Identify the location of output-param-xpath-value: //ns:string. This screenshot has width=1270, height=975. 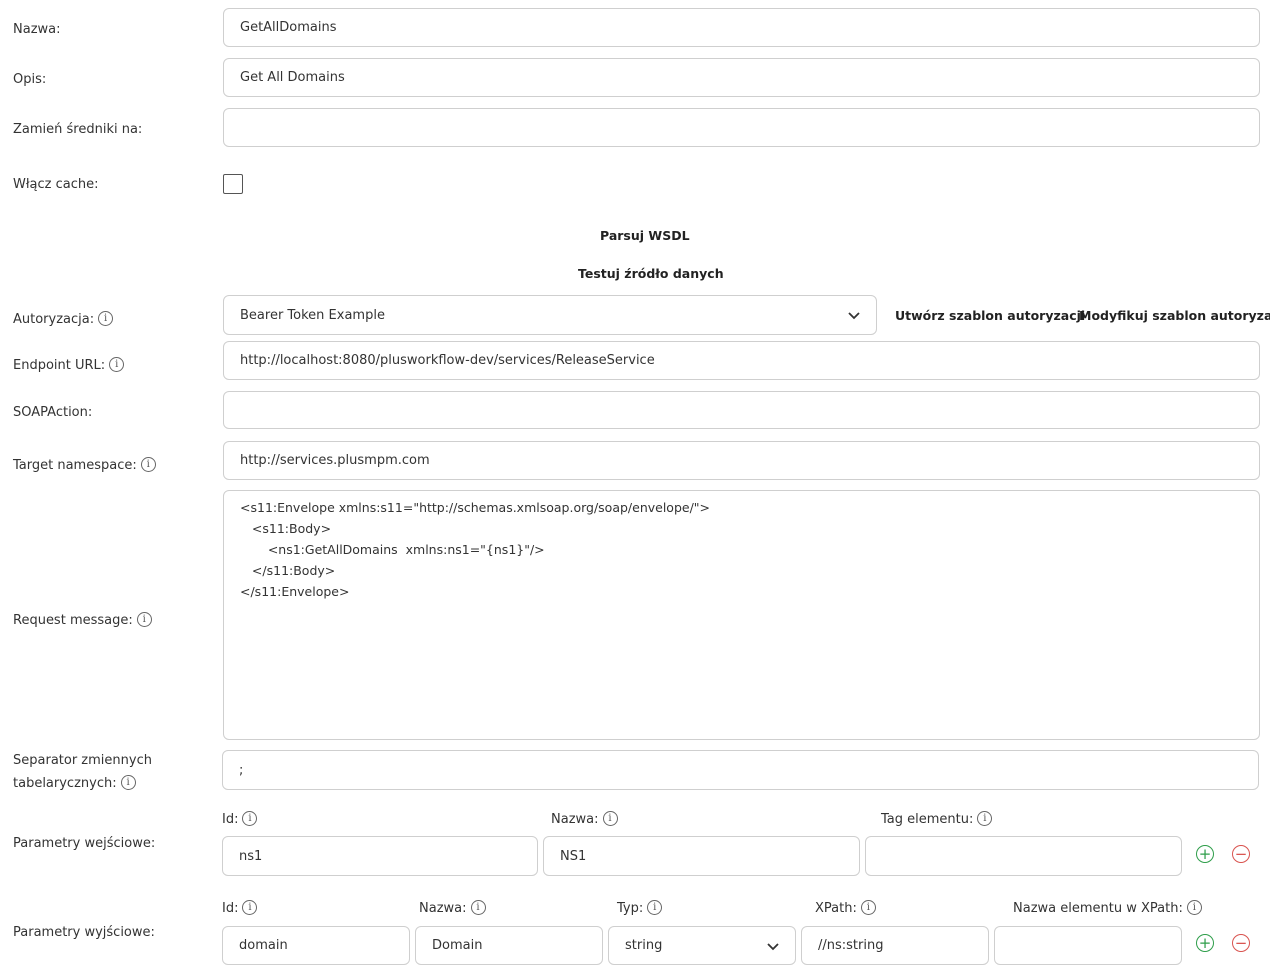
(851, 945).